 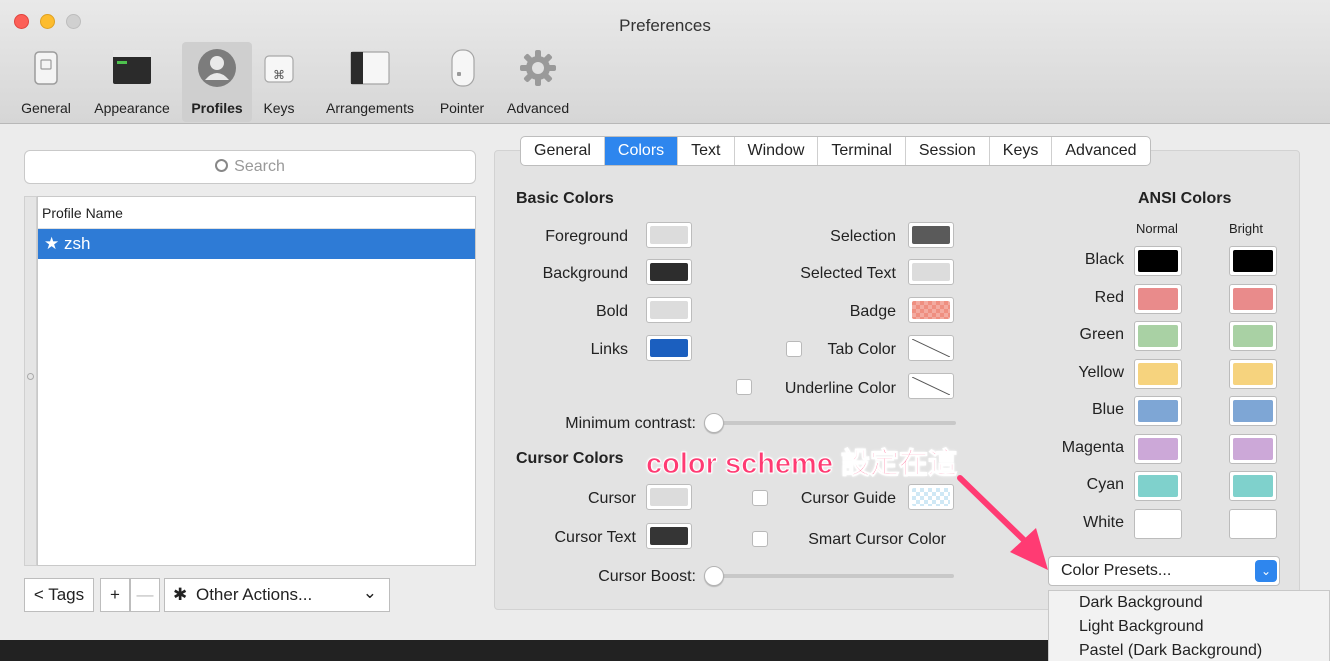 What do you see at coordinates (132, 82) in the screenshot?
I see `toolbar-appearance: Appearance` at bounding box center [132, 82].